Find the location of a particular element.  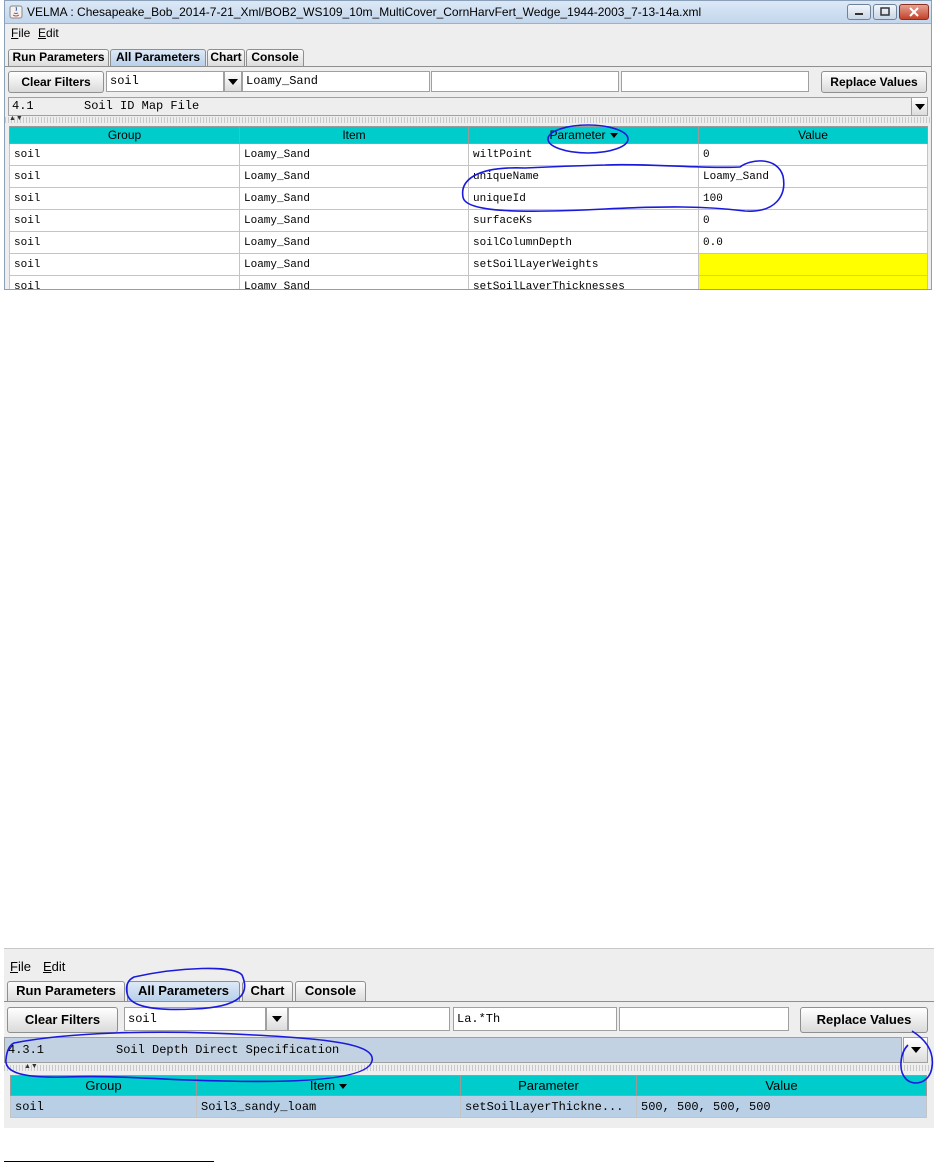

table-row: soil Loamy_Sand setSoilLayerWeights is located at coordinates (468, 264).